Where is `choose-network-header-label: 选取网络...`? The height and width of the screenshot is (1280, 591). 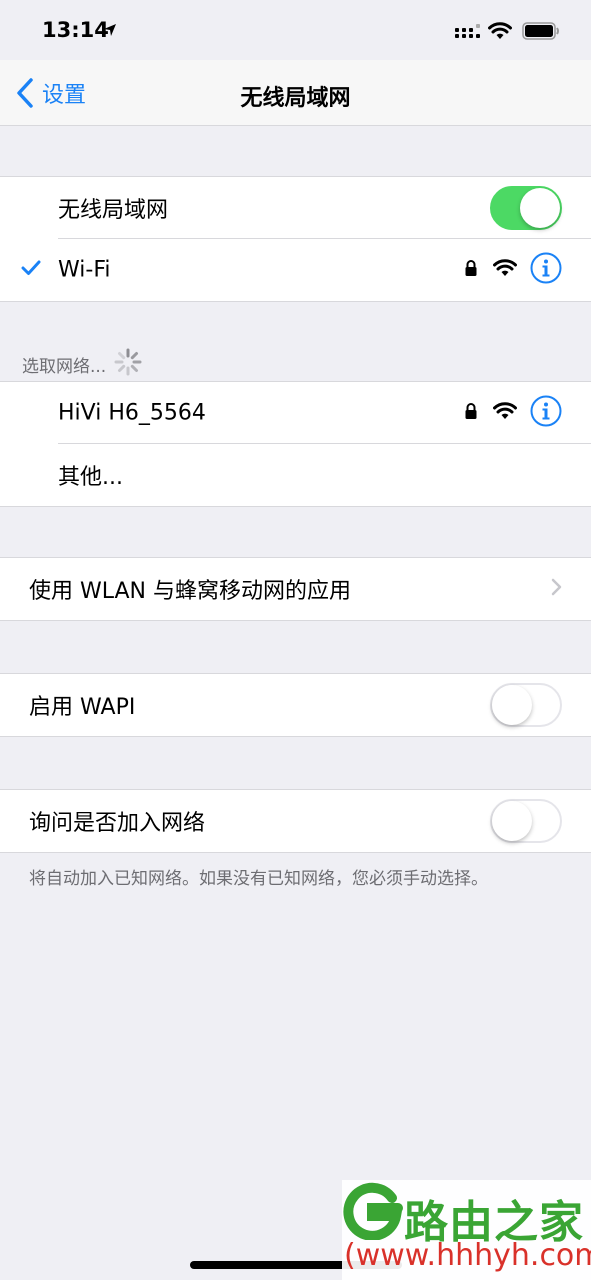 choose-network-header-label: 选取网络... is located at coordinates (64, 367).